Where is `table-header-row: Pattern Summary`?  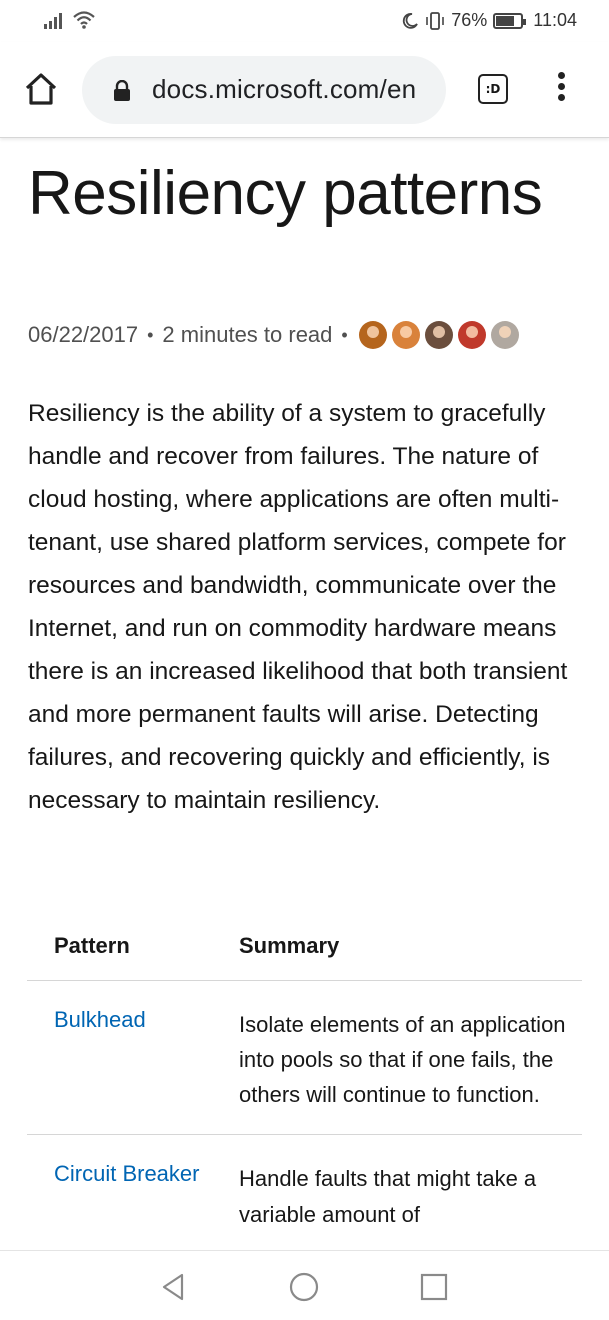
table-header-row: Pattern Summary is located at coordinates (304, 946).